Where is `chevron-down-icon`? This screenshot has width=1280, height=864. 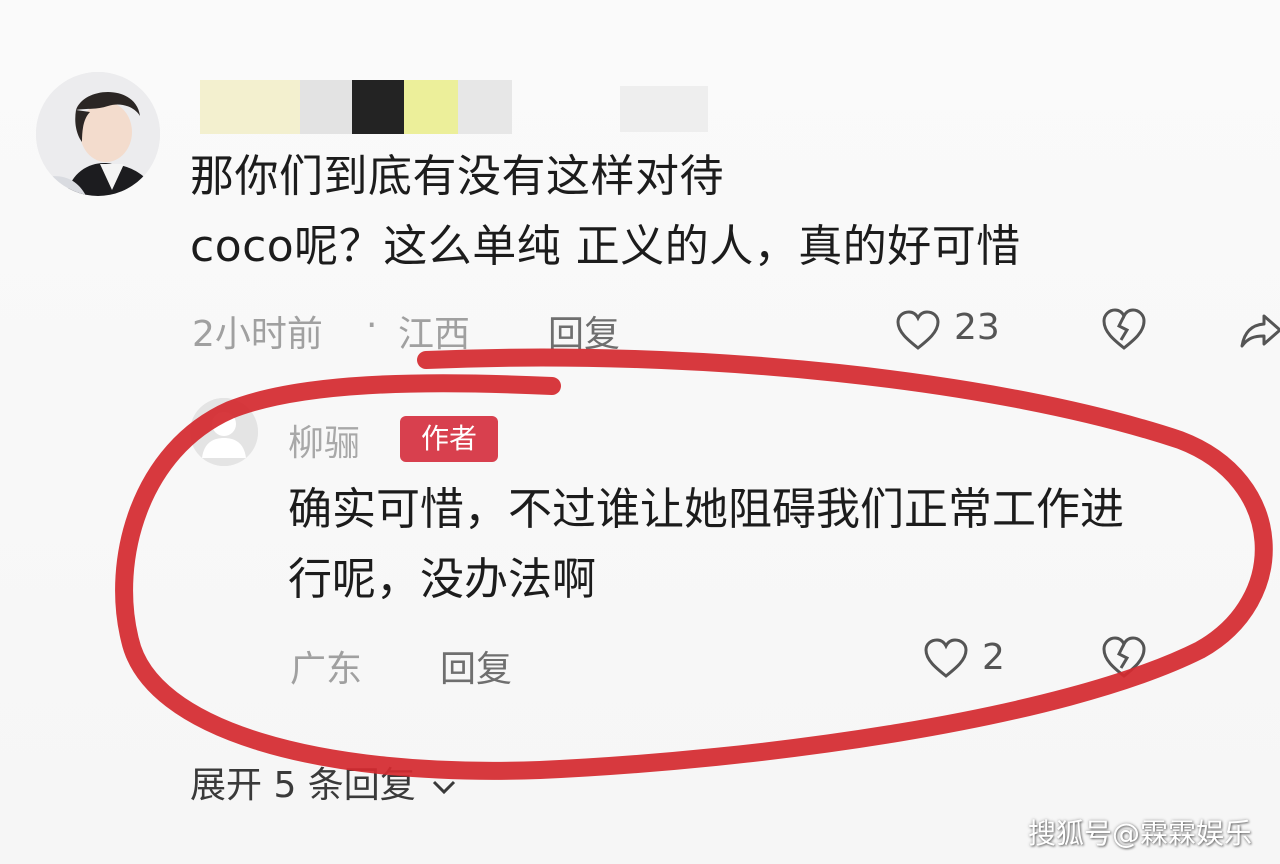
chevron-down-icon is located at coordinates (444, 787).